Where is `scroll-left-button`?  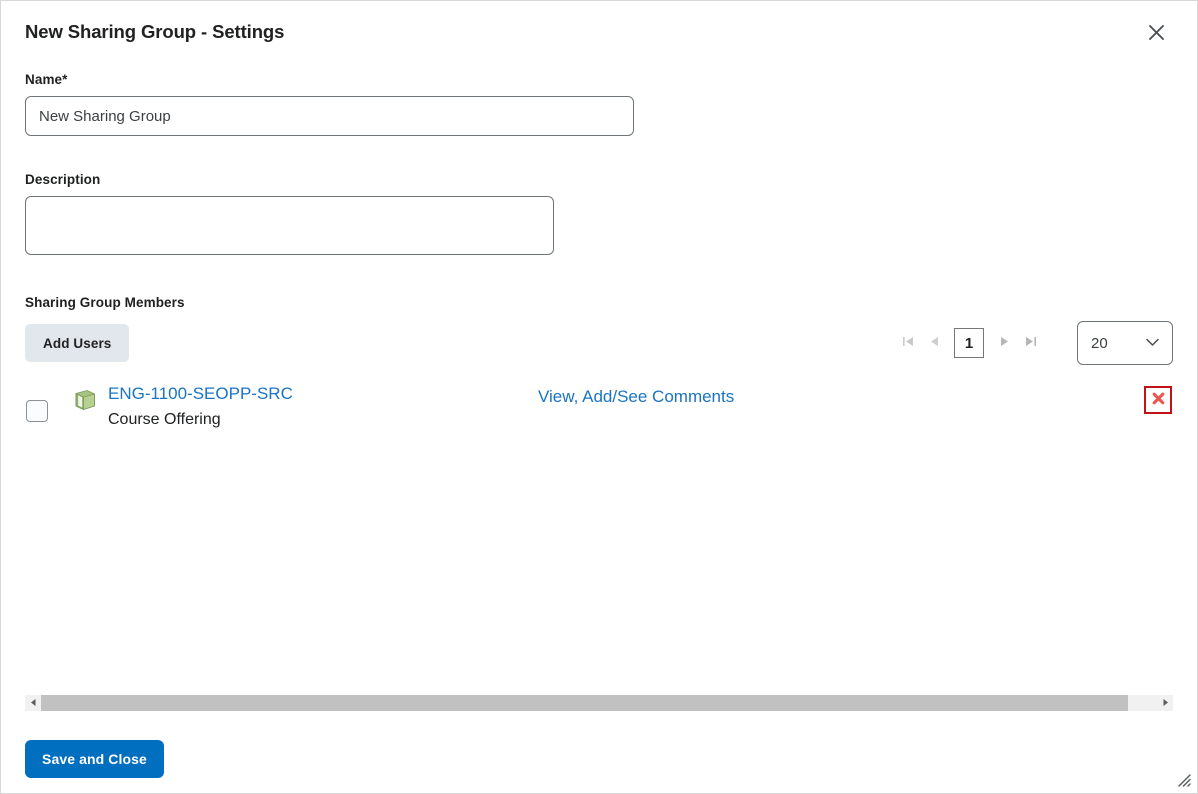
scroll-left-button is located at coordinates (33, 703).